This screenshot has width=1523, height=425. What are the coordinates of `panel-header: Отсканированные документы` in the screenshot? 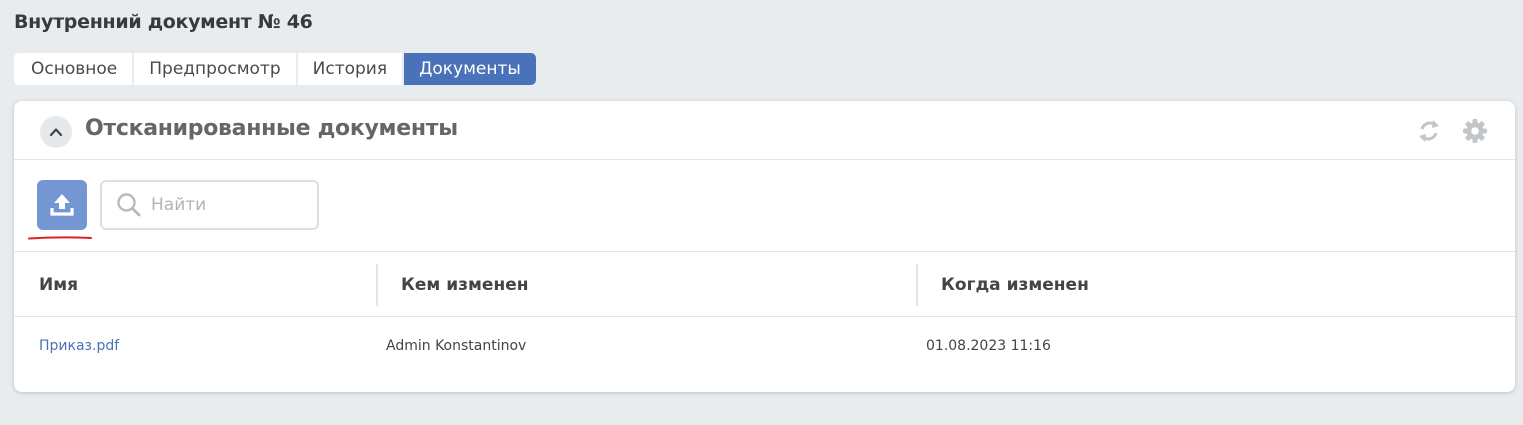 It's located at (764, 130).